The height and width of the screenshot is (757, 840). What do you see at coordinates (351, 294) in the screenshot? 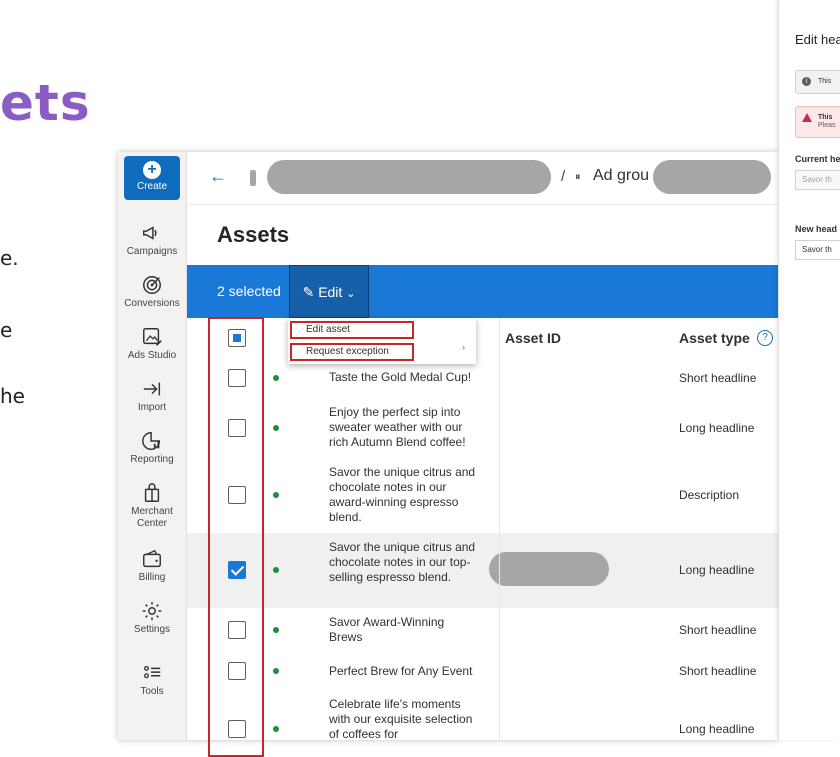
I see `chevron-down-icon: ⌄` at bounding box center [351, 294].